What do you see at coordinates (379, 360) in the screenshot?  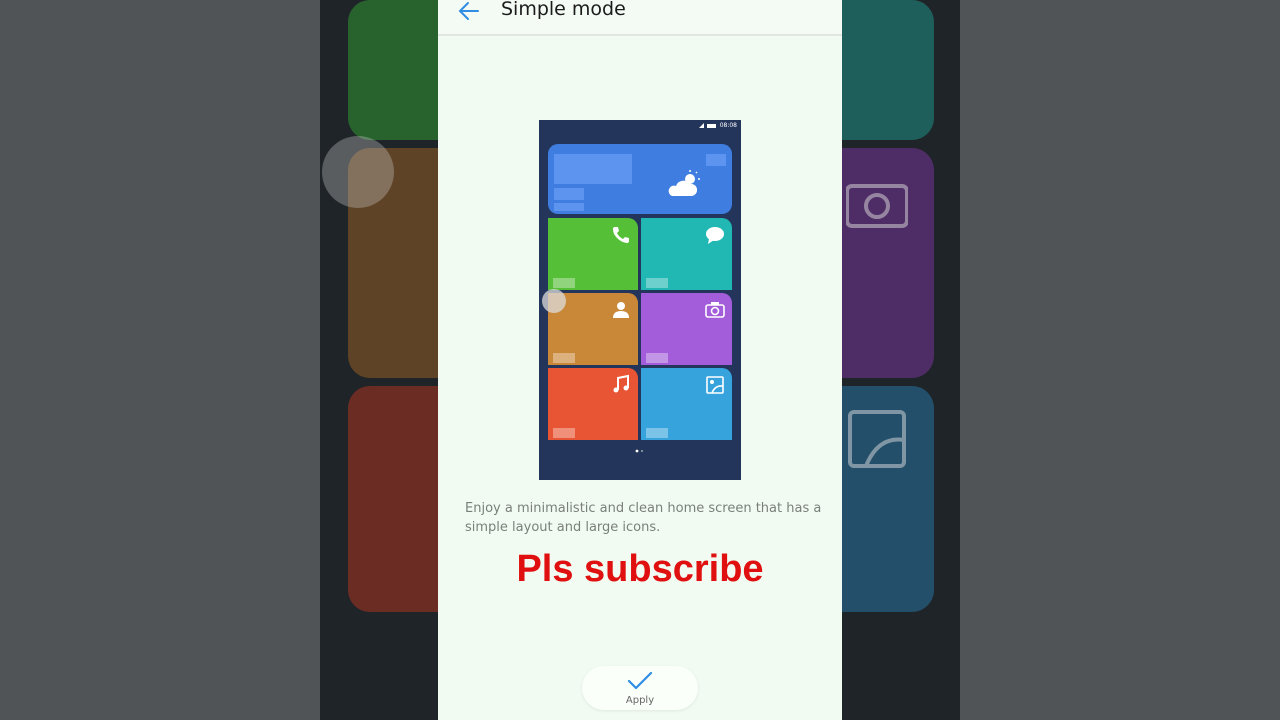 I see `blurred-home-left` at bounding box center [379, 360].